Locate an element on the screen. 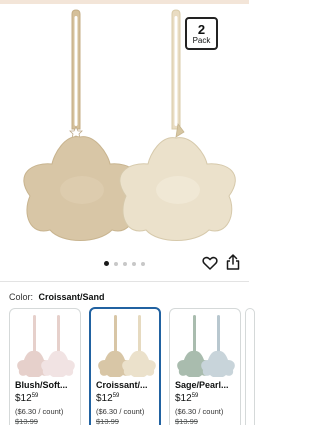  pack-count-label: Pack is located at coordinates (201, 40).